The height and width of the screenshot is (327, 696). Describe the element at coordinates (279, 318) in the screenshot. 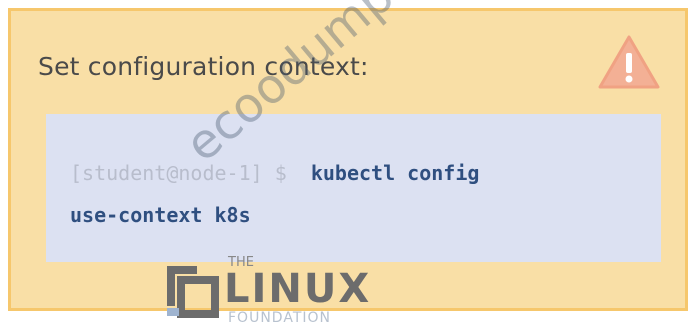

I see `logo-foundation-text: FOUNDATION` at that location.